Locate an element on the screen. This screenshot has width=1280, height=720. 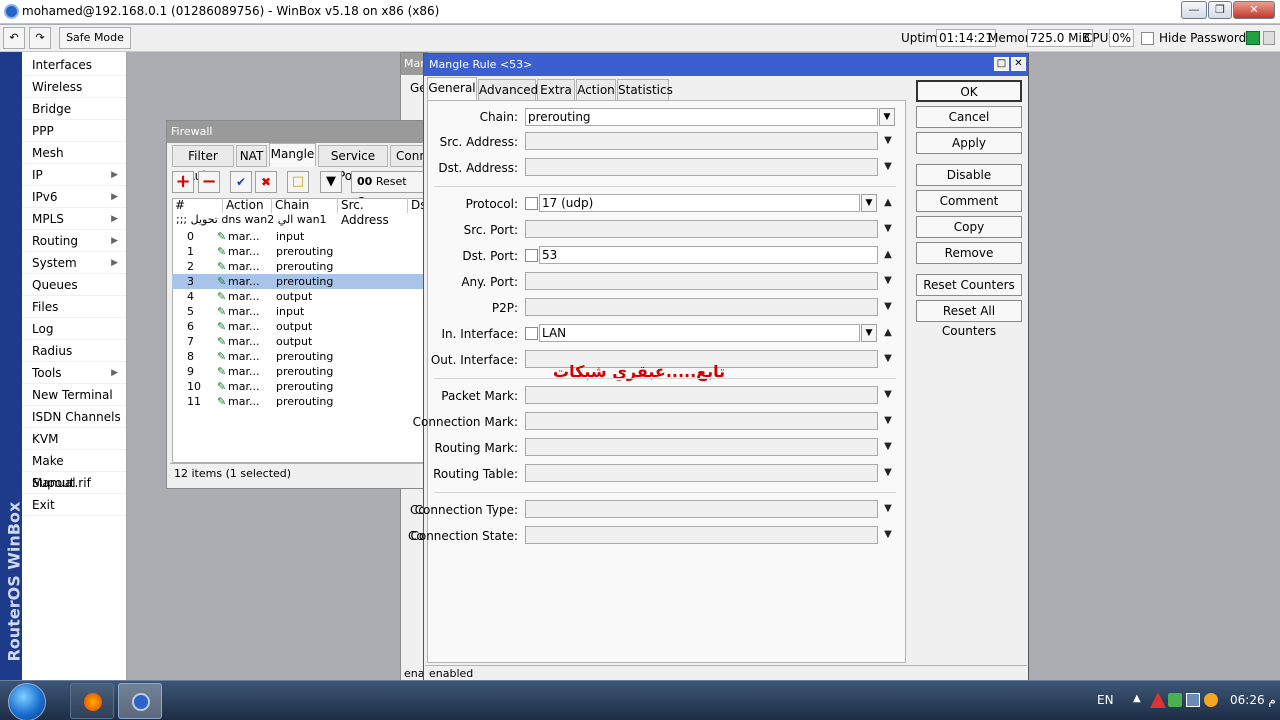
tab-extra: Extra is located at coordinates (556, 90).